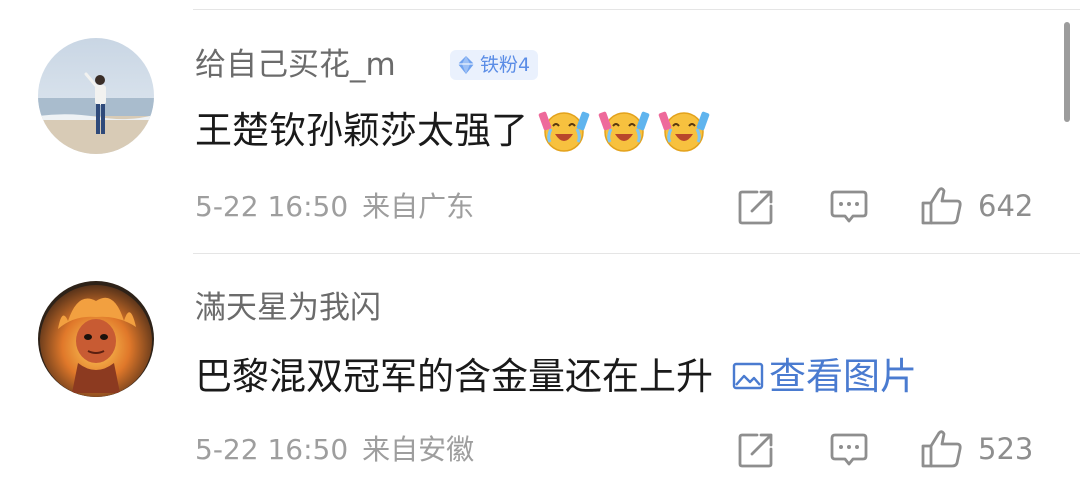 Image resolution: width=1080 pixels, height=497 pixels. Describe the element at coordinates (454, 376) in the screenshot. I see `comment-text: 巴黎混双冠军的含金量还在上升` at that location.